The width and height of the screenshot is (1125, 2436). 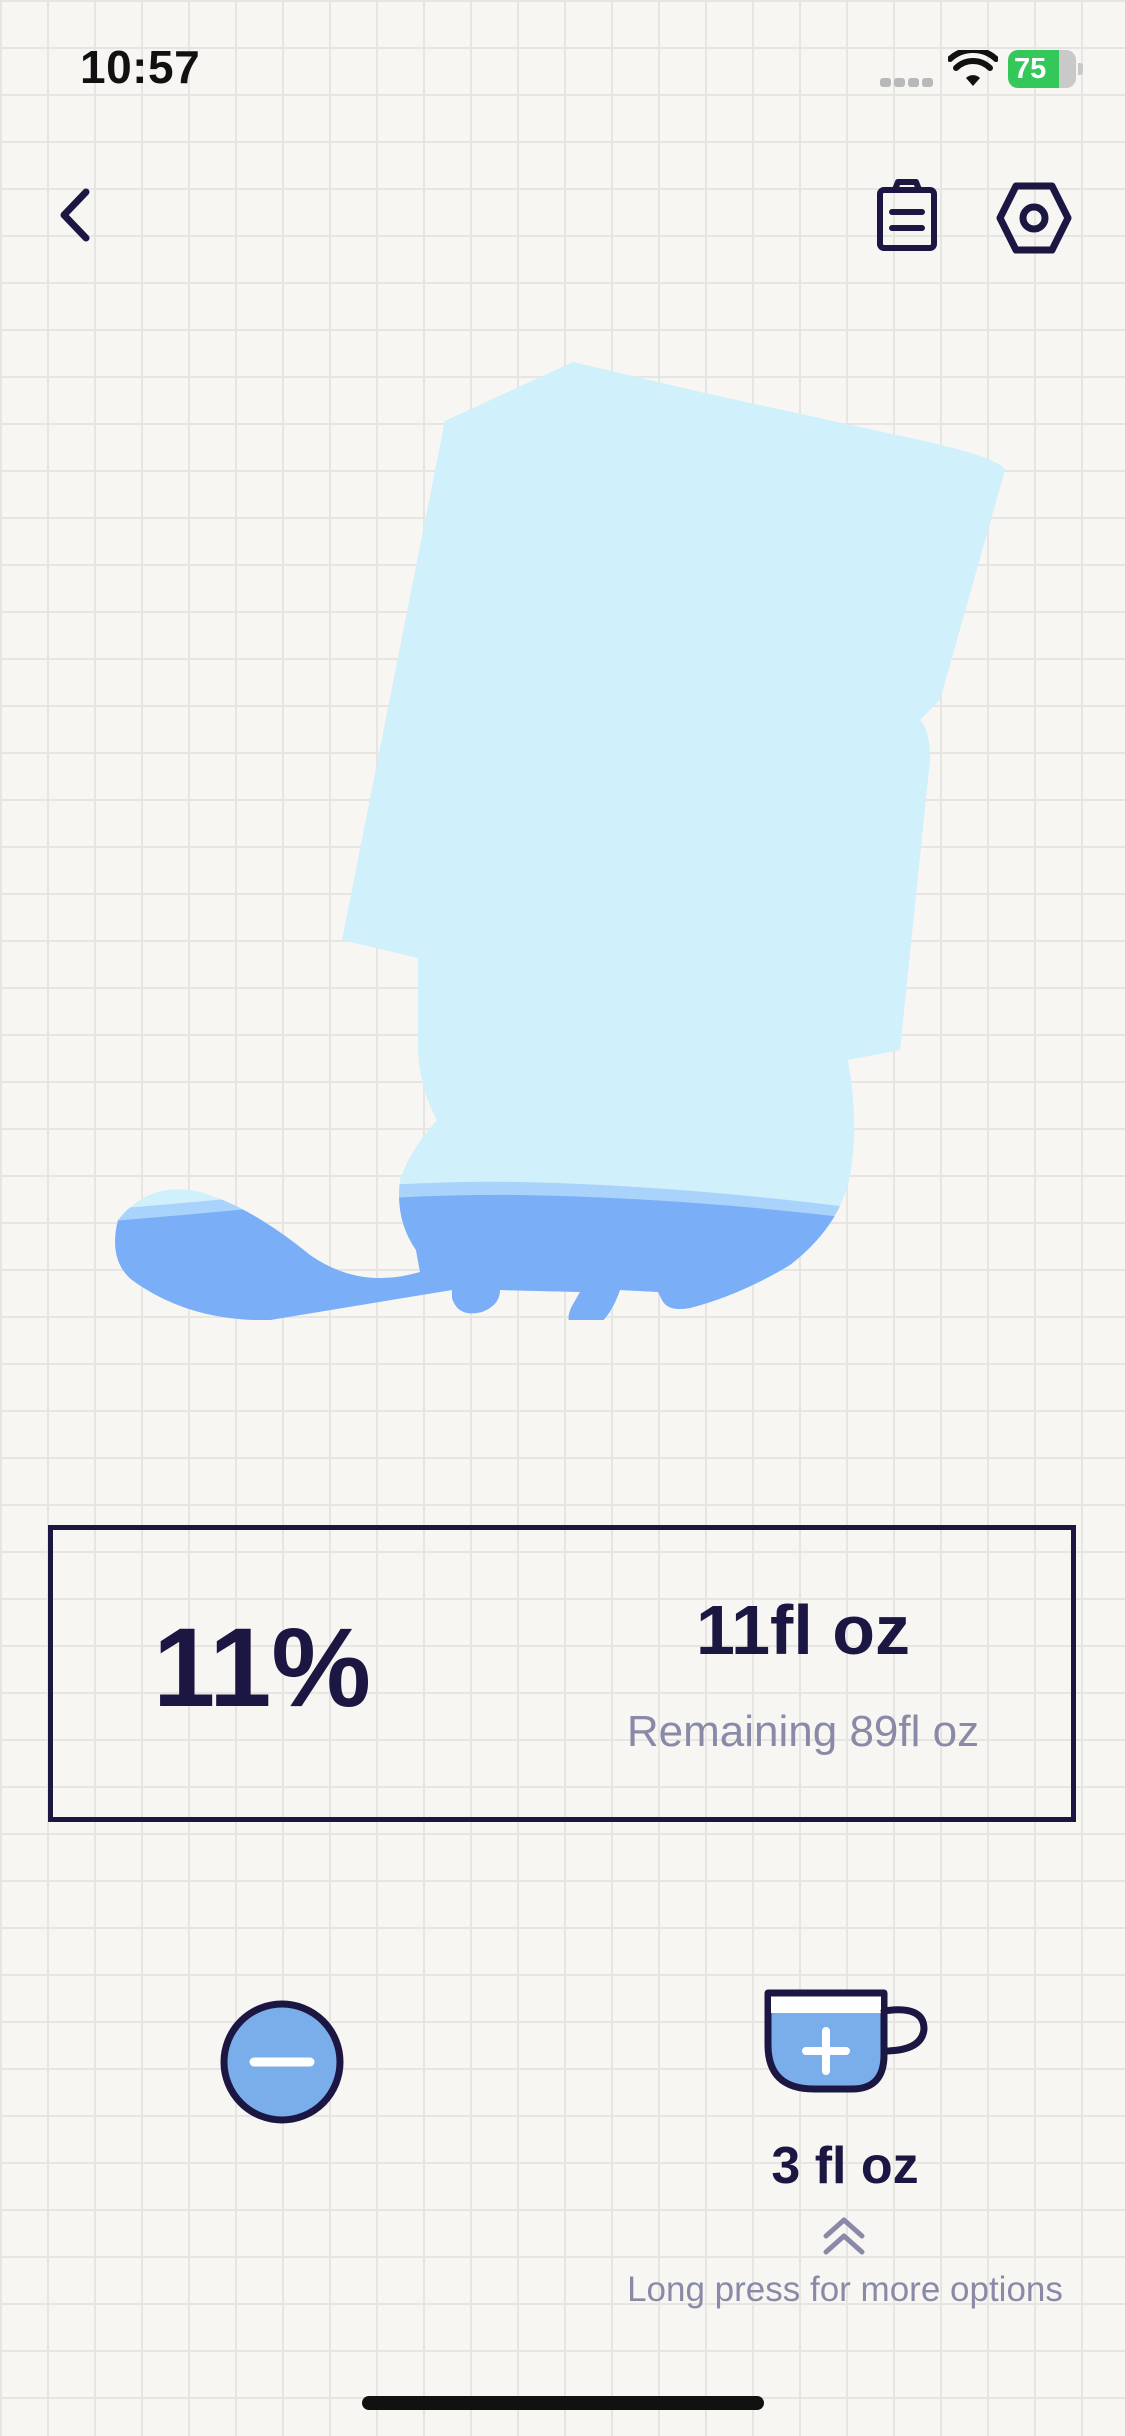 I want to click on remove-drink-button, so click(x=282, y=2062).